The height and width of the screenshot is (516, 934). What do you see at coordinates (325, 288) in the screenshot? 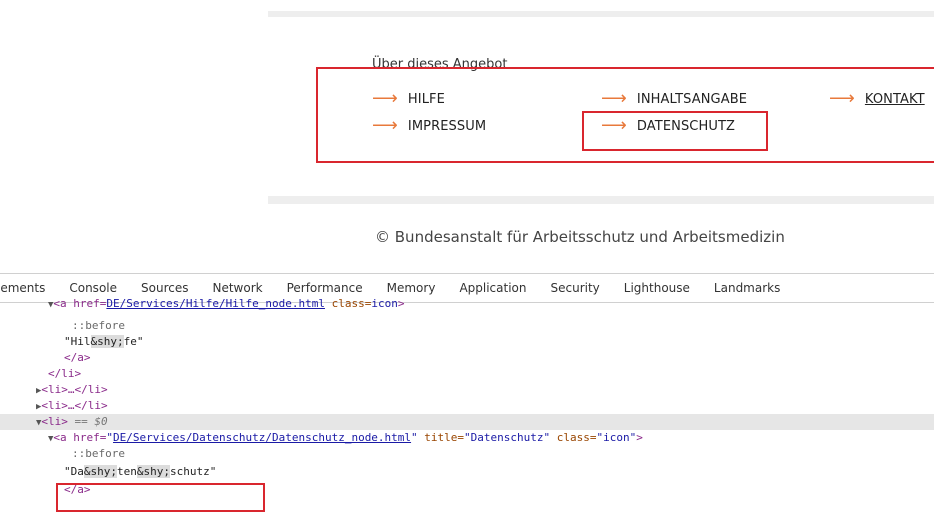
I see `tab-performance: Performance` at bounding box center [325, 288].